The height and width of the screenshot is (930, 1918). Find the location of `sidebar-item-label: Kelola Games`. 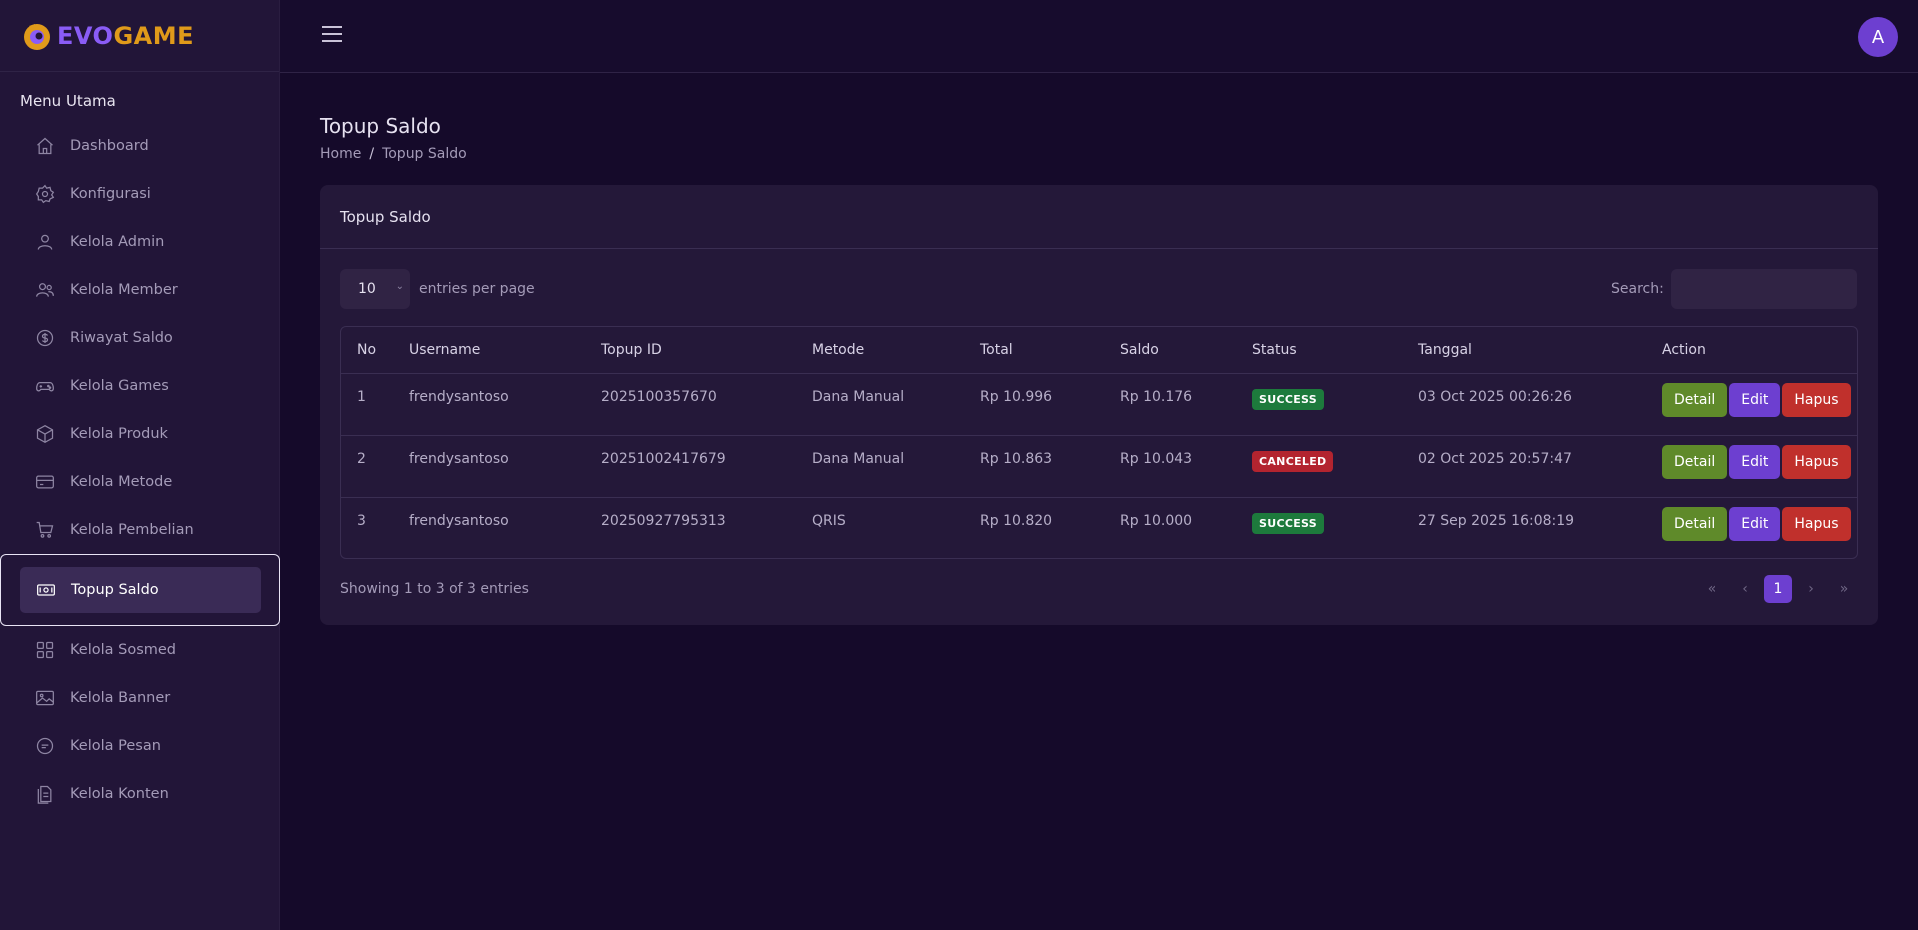

sidebar-item-label: Kelola Games is located at coordinates (119, 386).